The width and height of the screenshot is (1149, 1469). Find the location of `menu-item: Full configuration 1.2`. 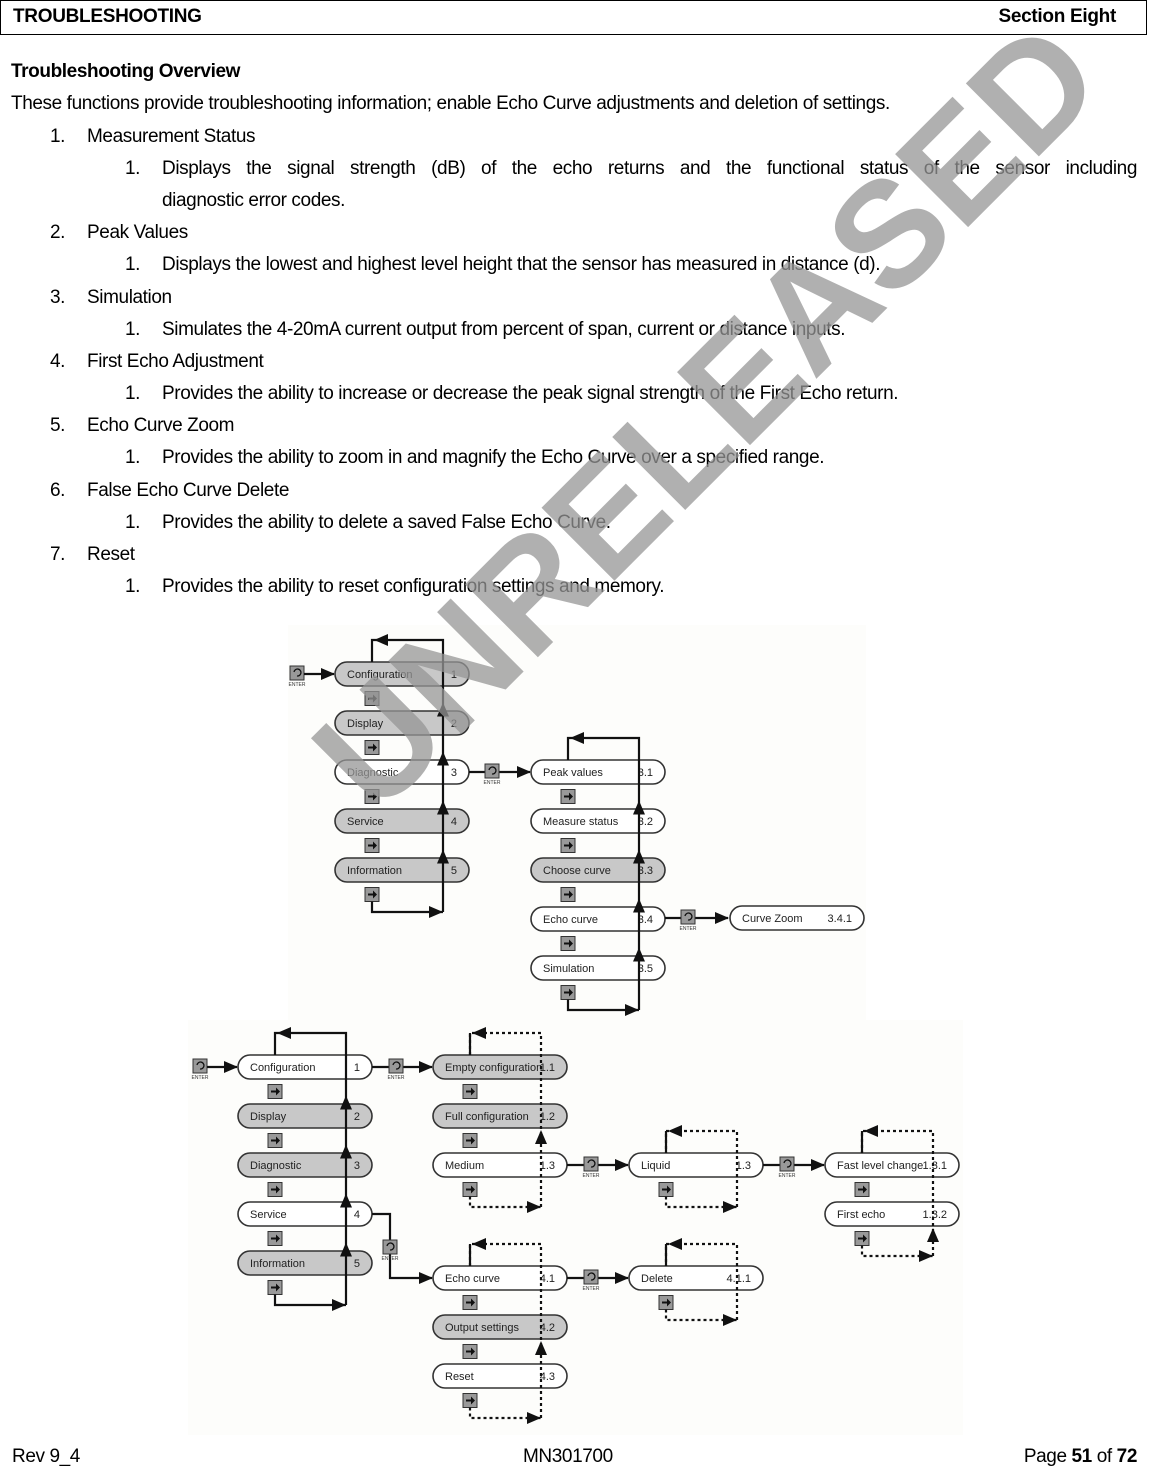

menu-item: Full configuration 1.2 is located at coordinates (500, 1116).